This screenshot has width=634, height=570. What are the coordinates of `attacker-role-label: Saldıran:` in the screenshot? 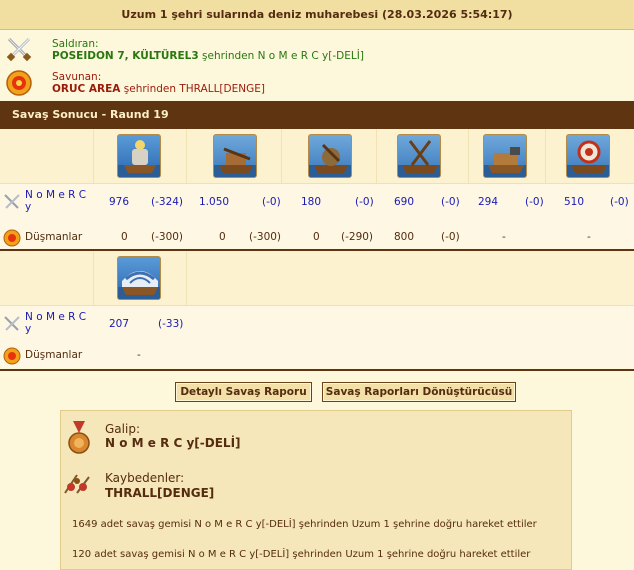 It's located at (75, 44).